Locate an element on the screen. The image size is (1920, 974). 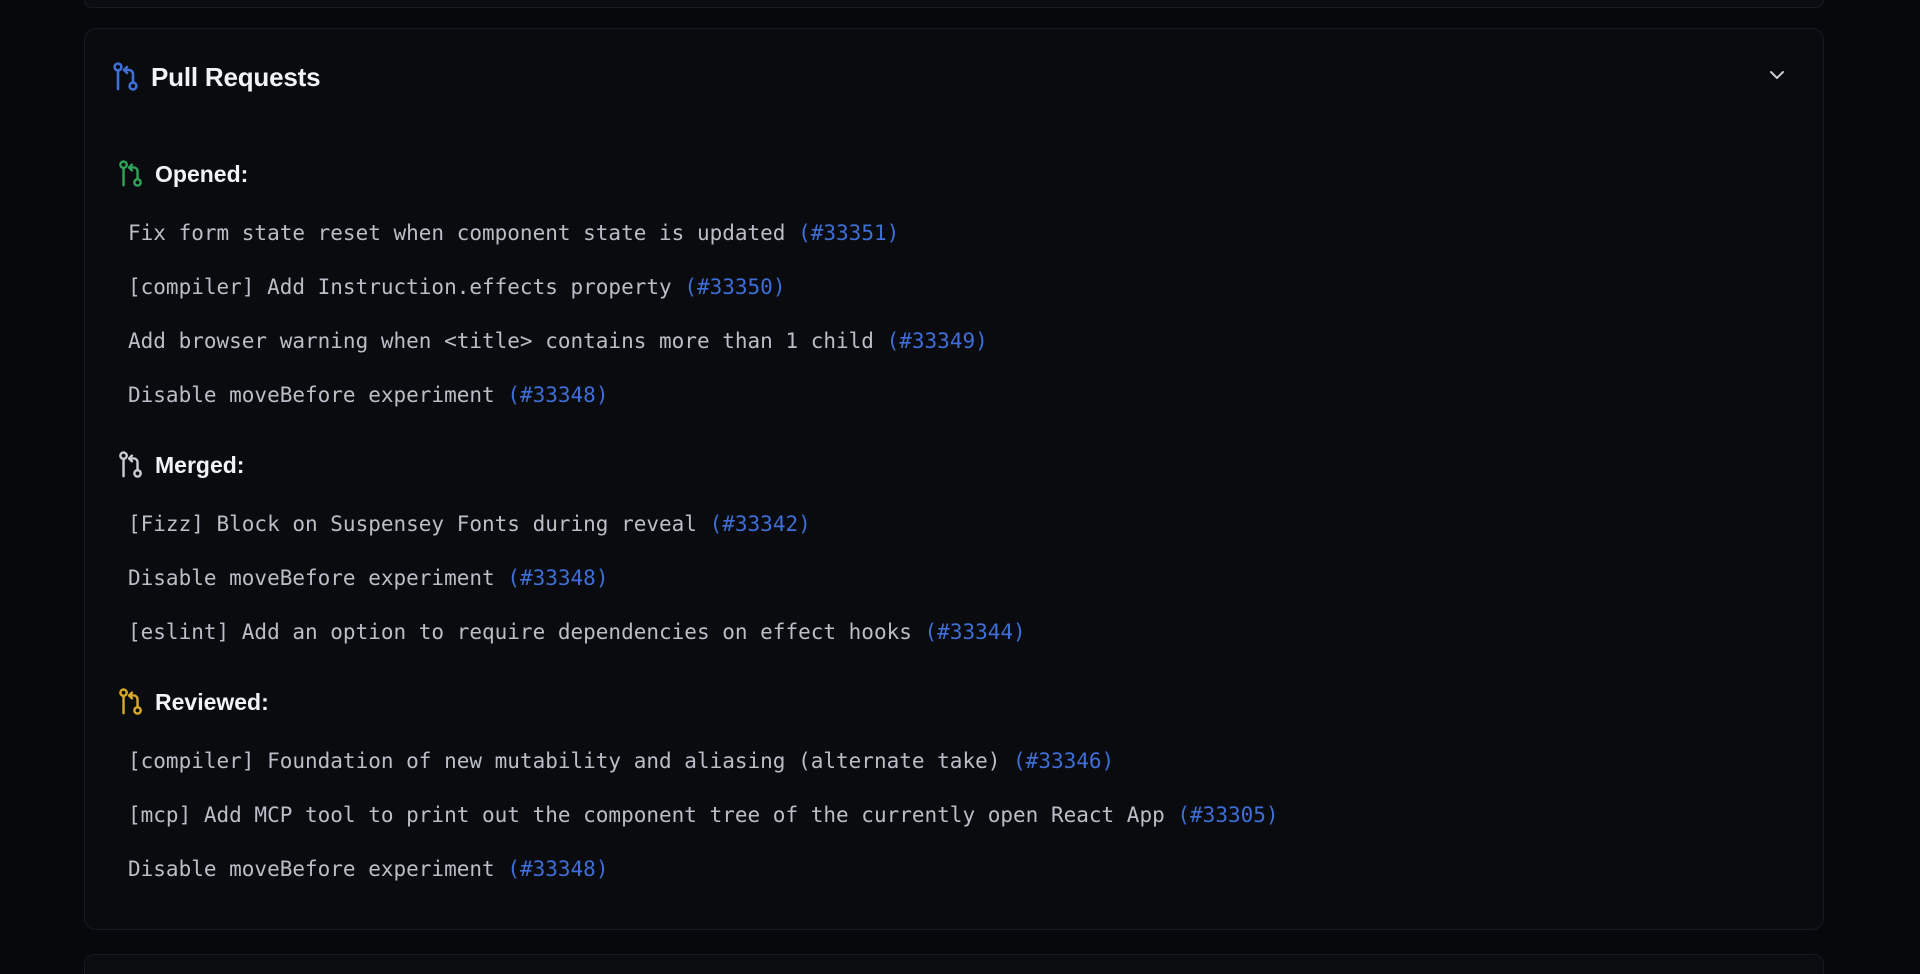
section-label: Merged: is located at coordinates (200, 464).